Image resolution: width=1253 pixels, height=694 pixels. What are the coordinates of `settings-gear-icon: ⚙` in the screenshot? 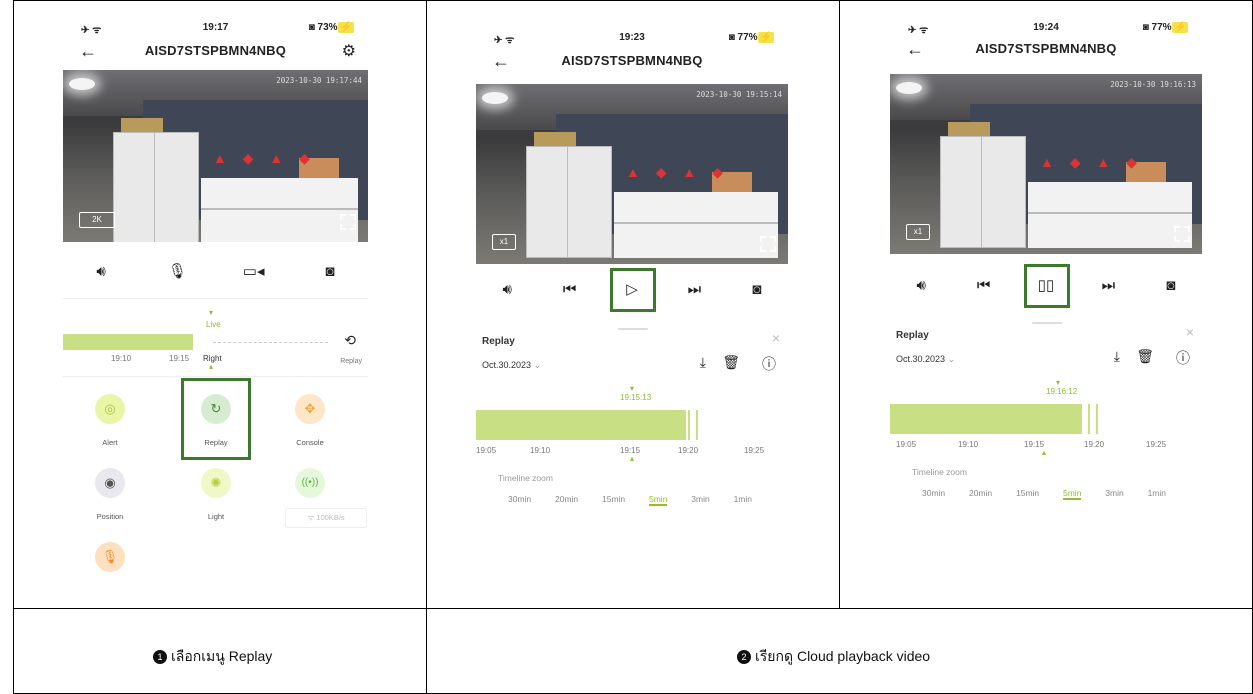 It's located at (349, 51).